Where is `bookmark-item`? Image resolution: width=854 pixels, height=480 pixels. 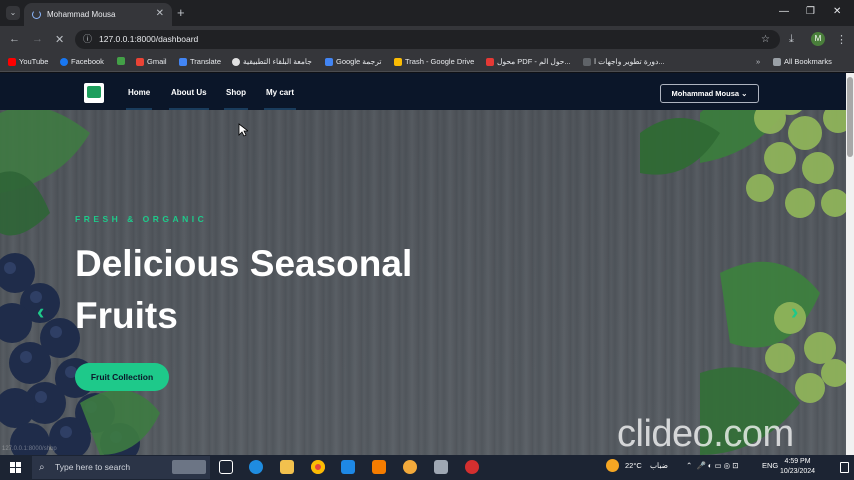
bookmark-item is located at coordinates (122, 61).